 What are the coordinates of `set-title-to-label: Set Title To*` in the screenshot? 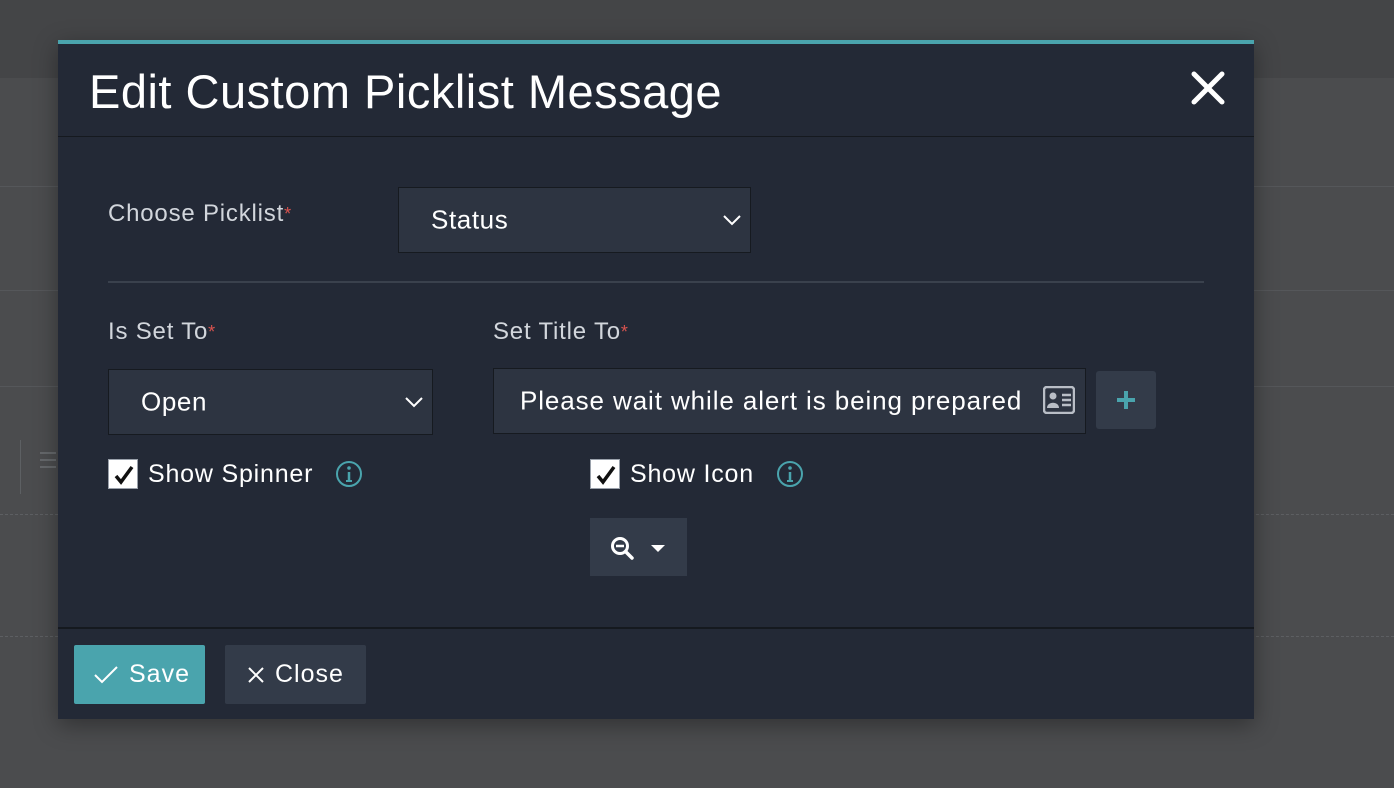 It's located at (561, 332).